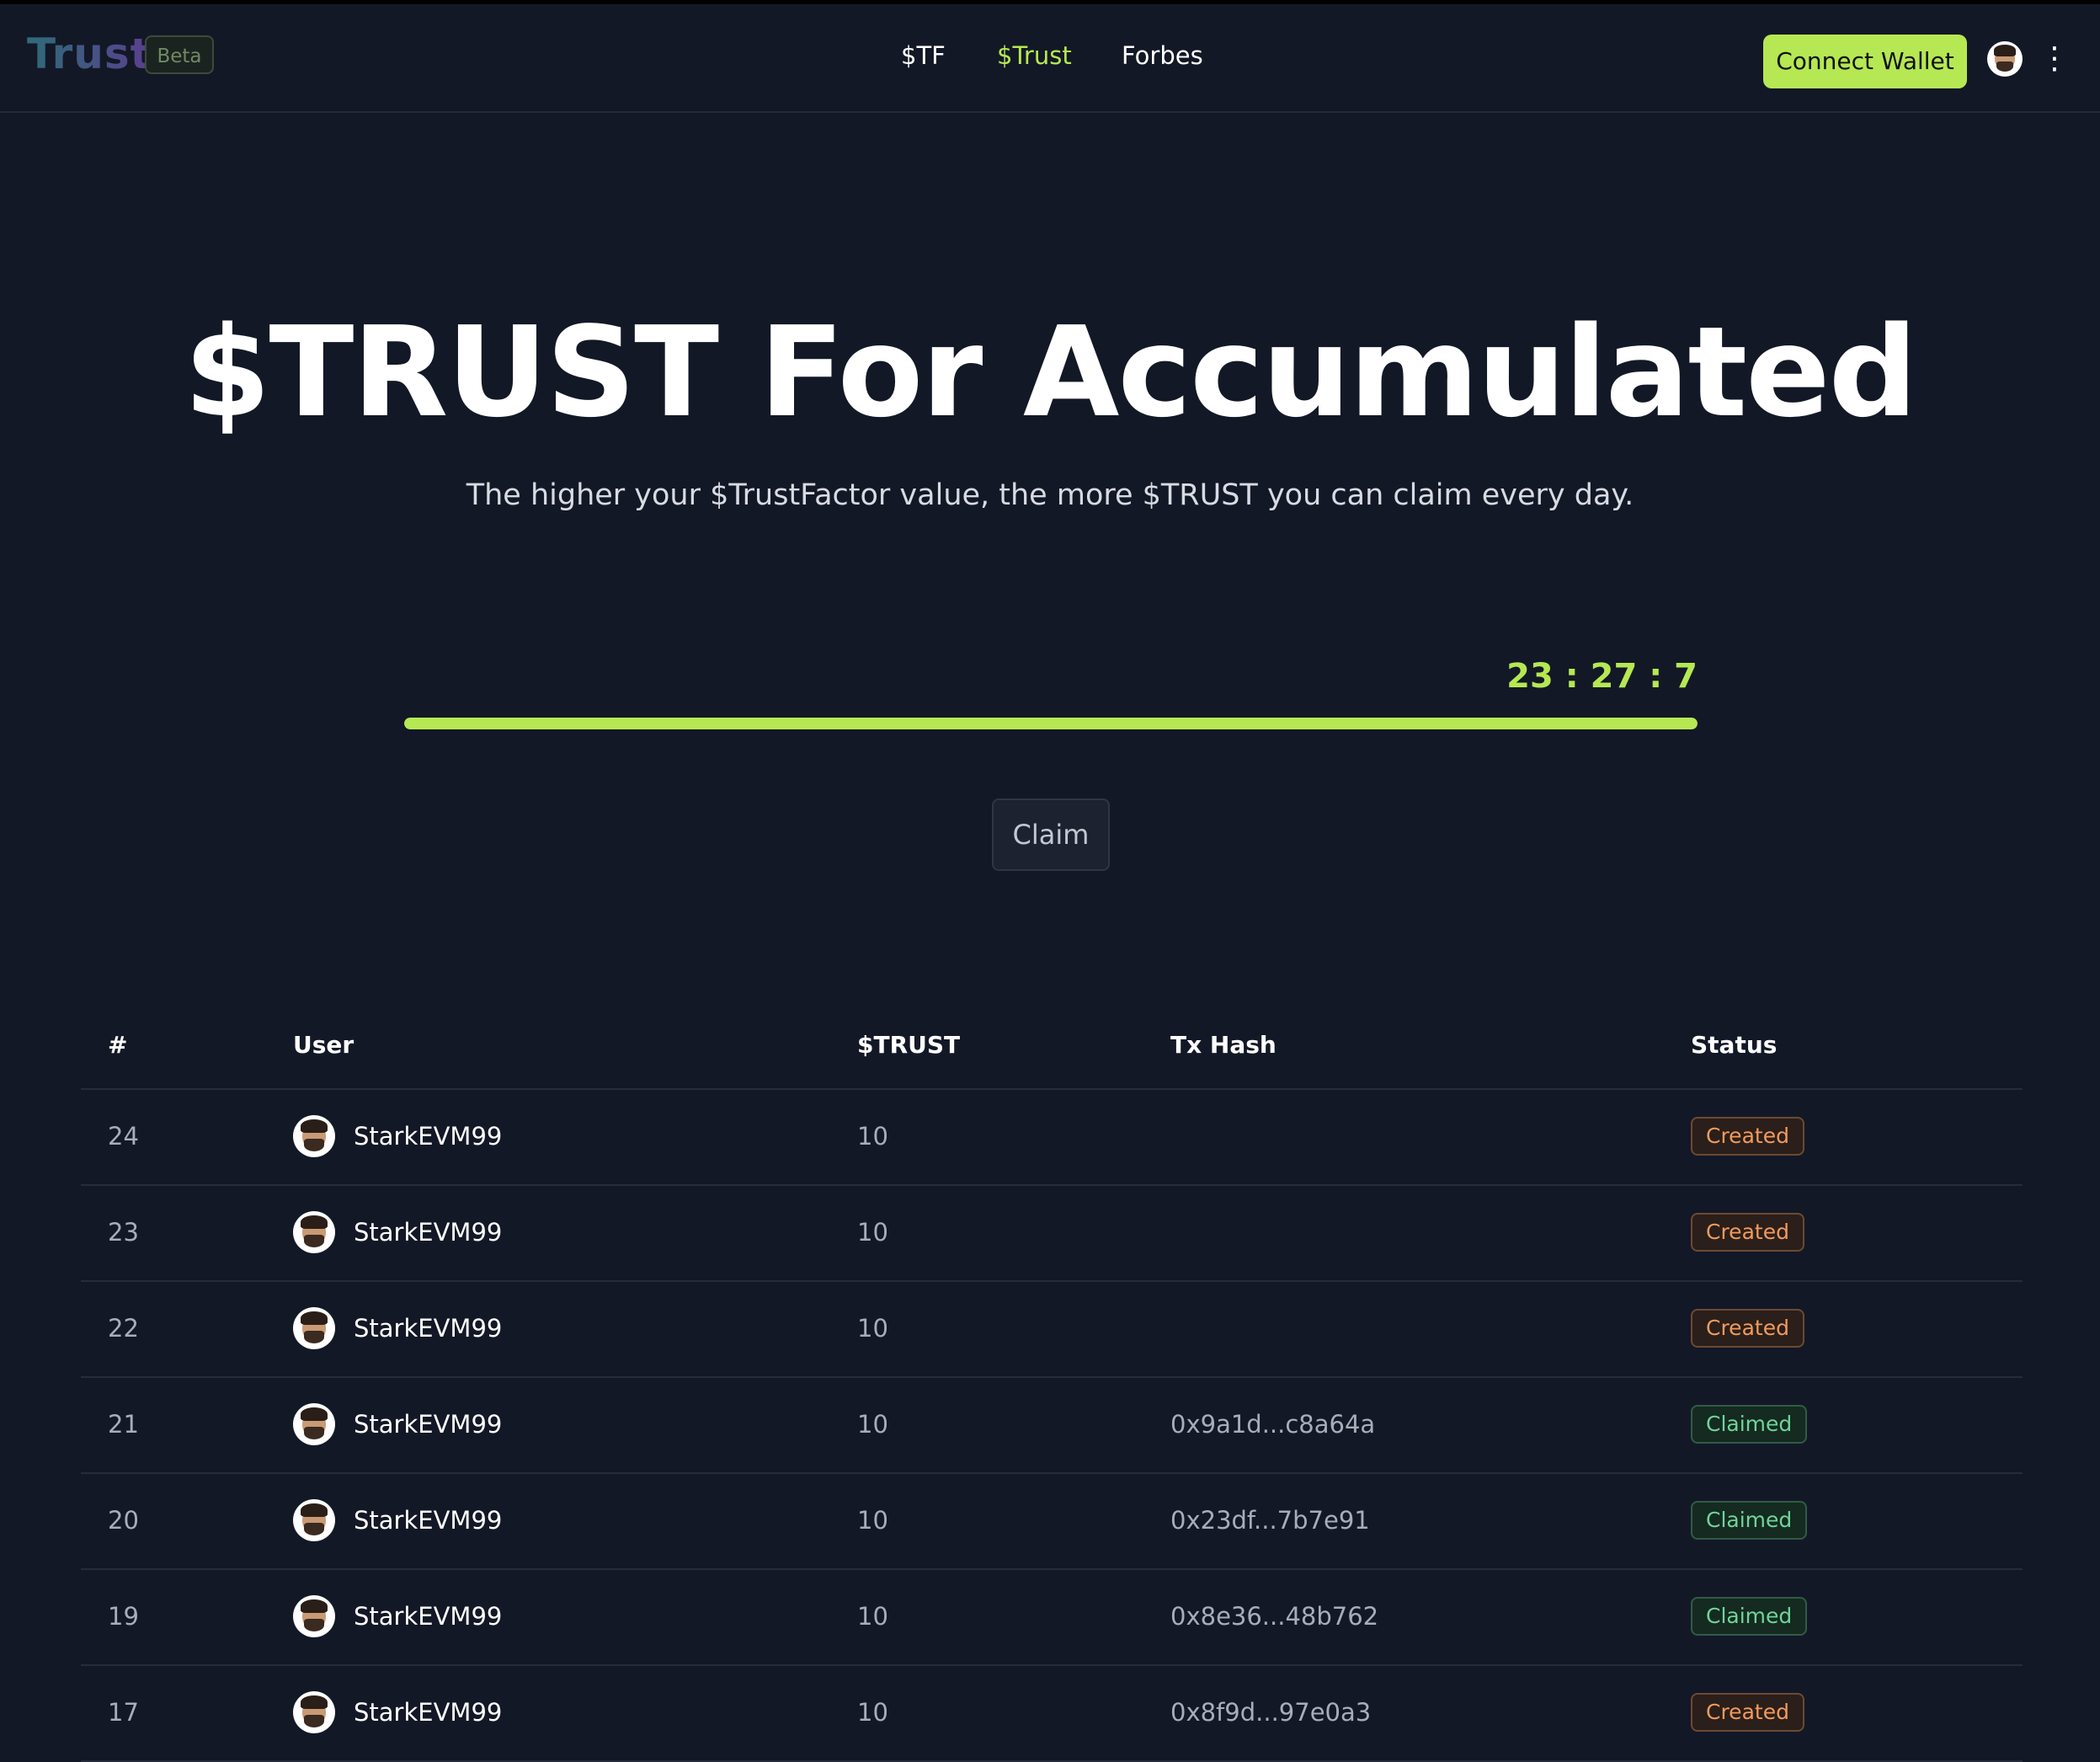 The height and width of the screenshot is (1762, 2100). Describe the element at coordinates (923, 55) in the screenshot. I see `nav-link-tf: $TF` at that location.